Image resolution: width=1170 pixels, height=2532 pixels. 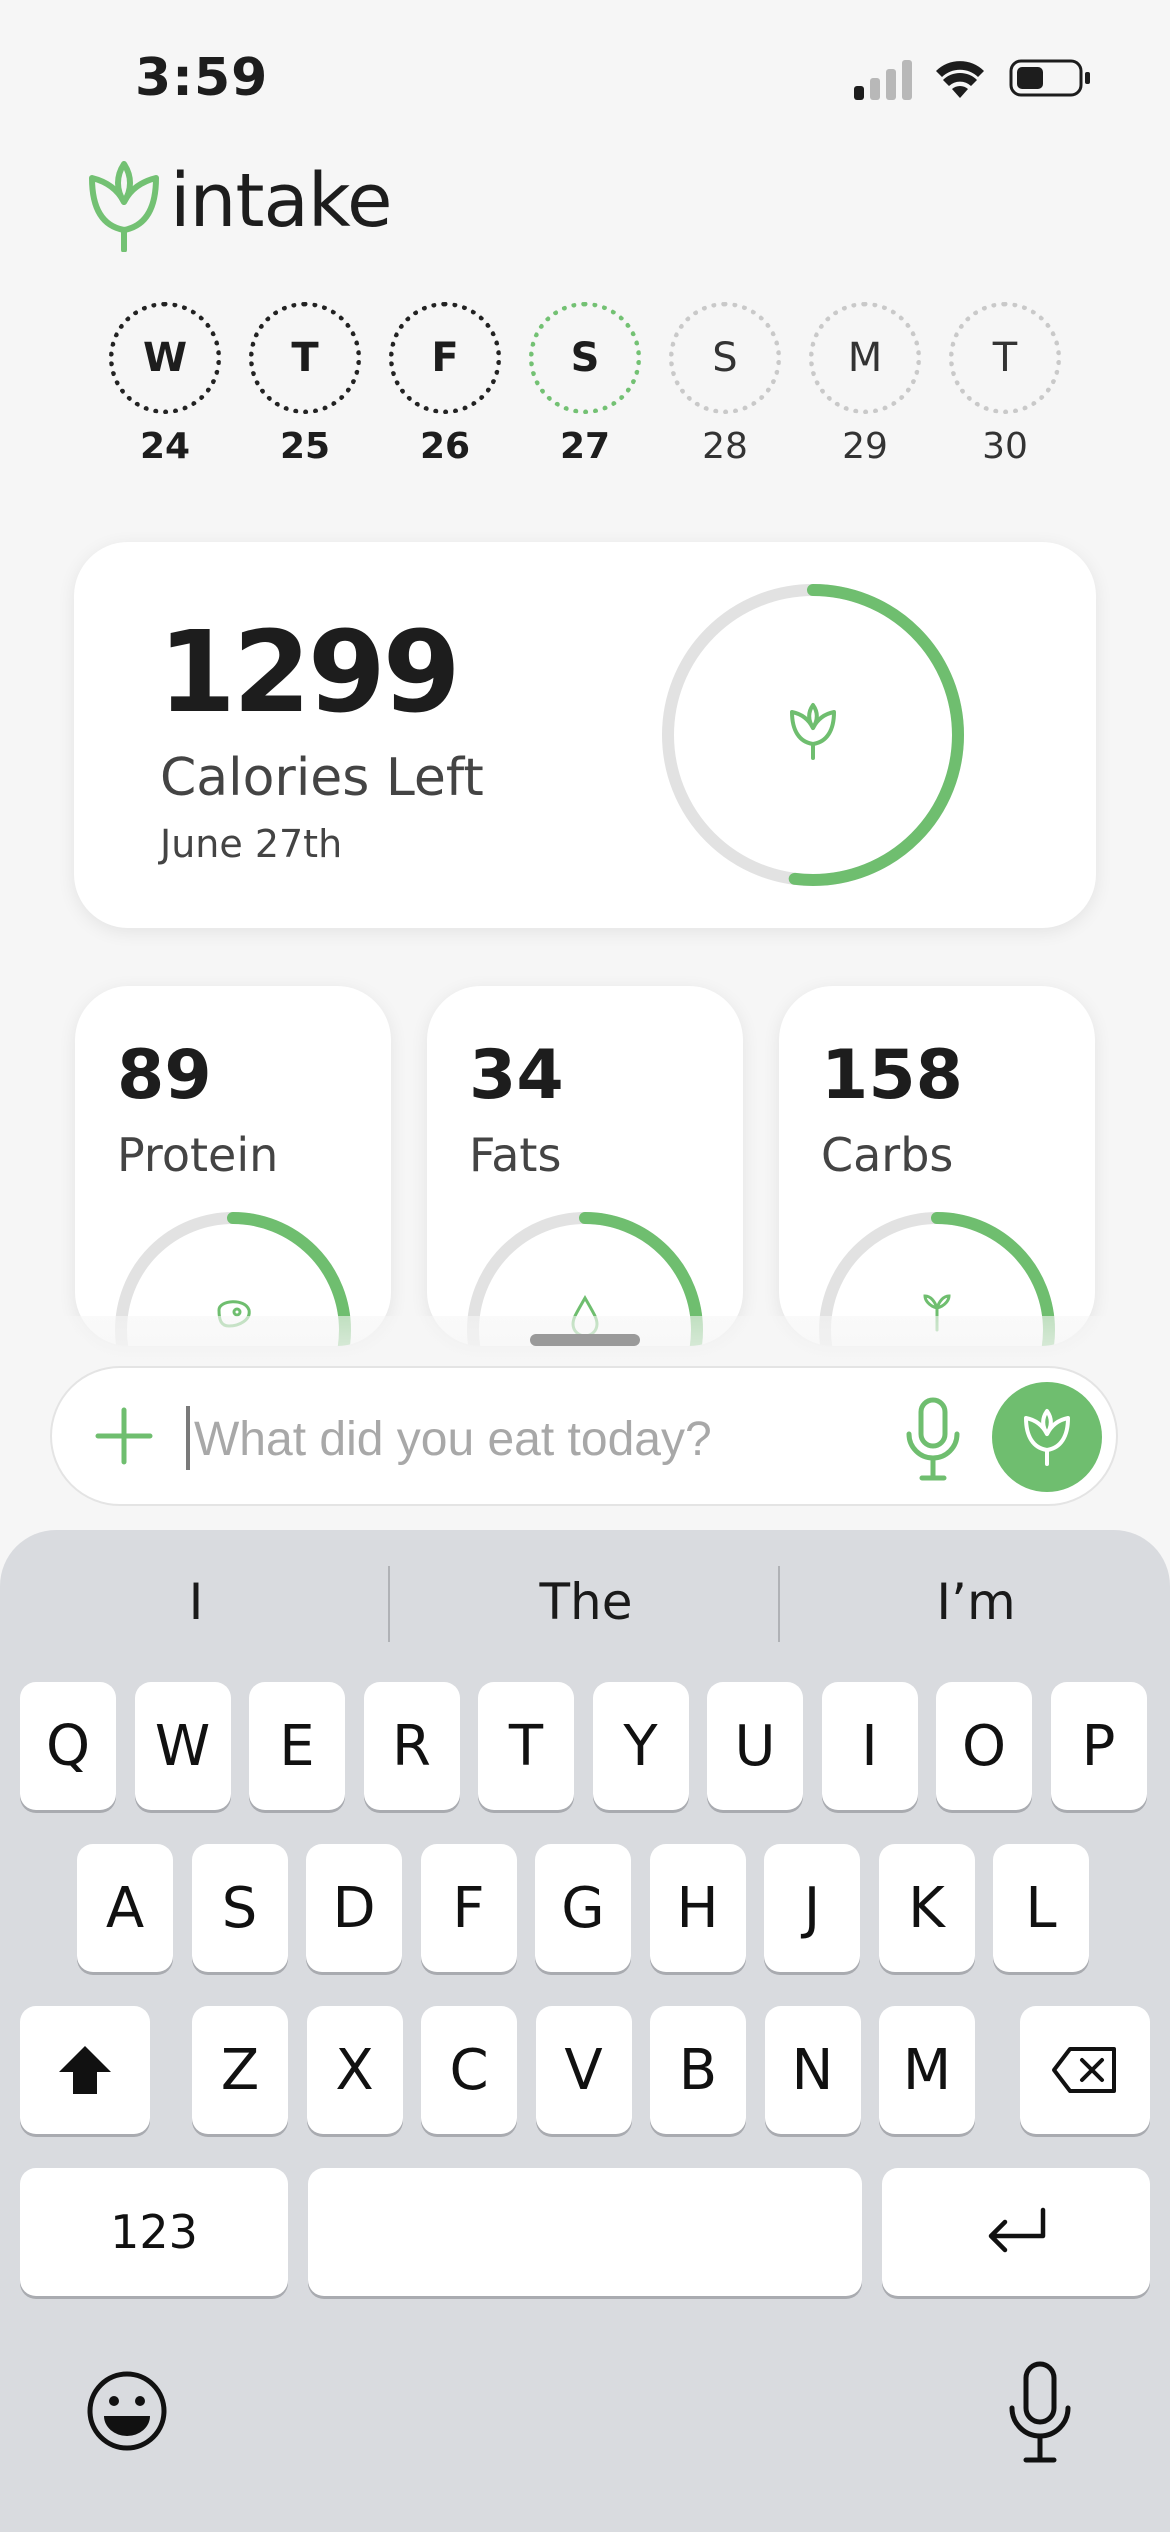 I want to click on day-letter: F, so click(x=445, y=358).